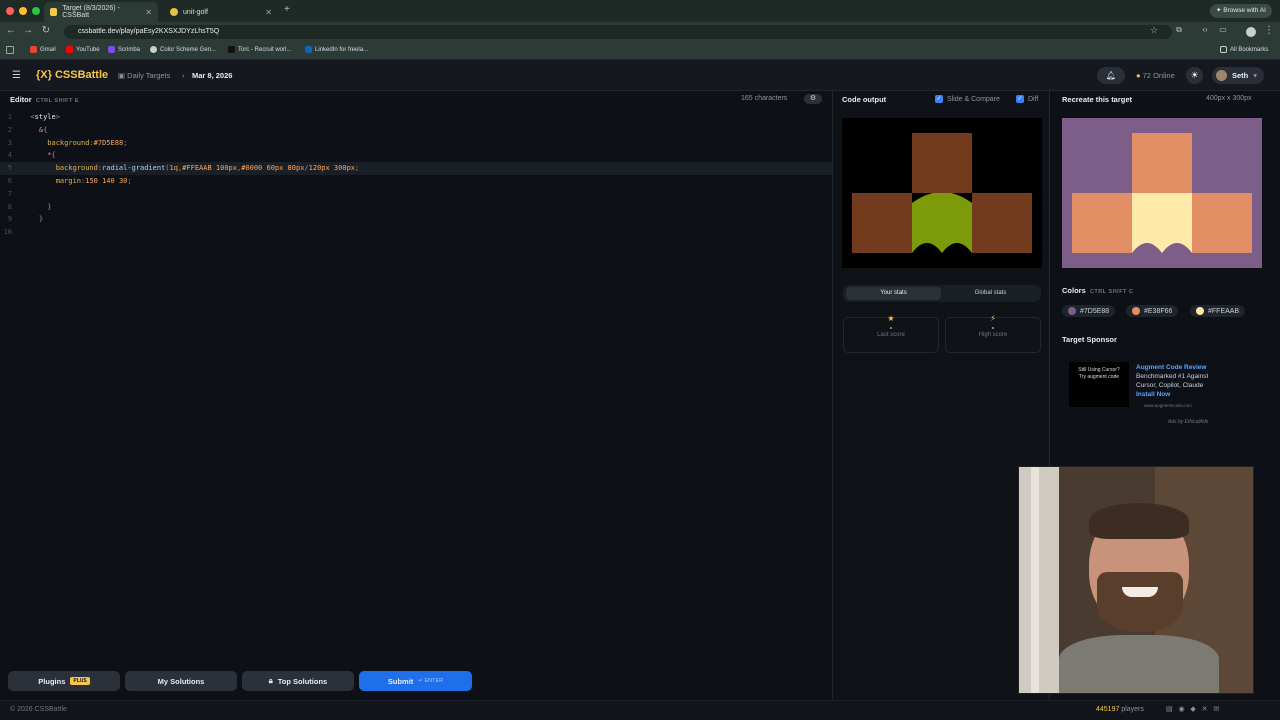 The width and height of the screenshot is (1280, 720). Describe the element at coordinates (38, 709) in the screenshot. I see `copyright: © 2026 CSSBattle` at that location.